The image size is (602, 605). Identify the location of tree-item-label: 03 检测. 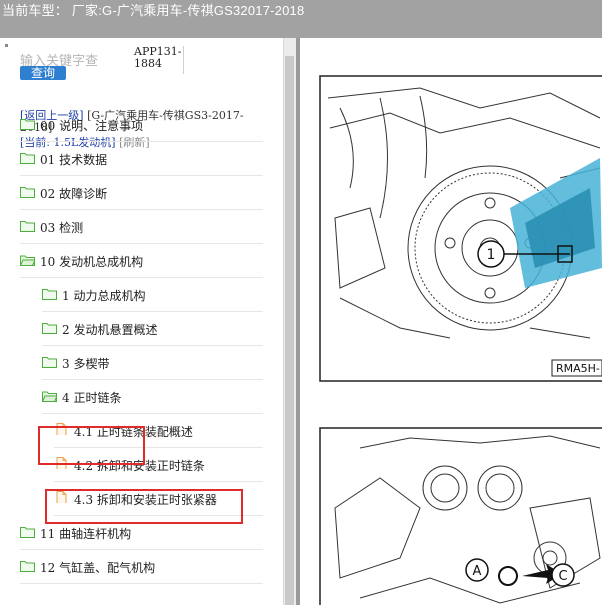
(62, 228).